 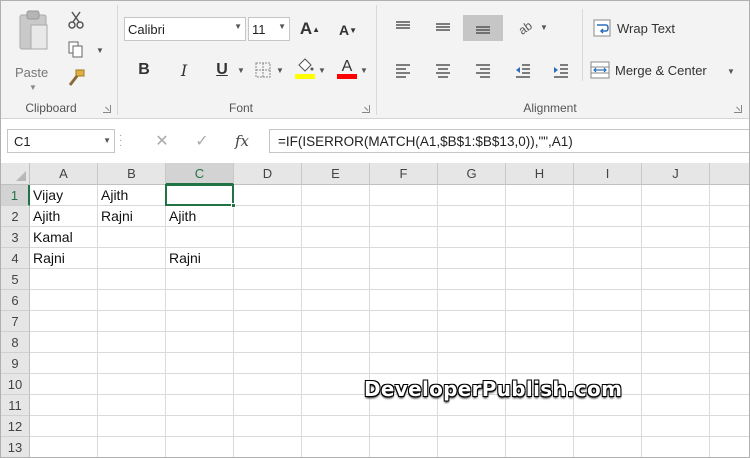 I want to click on cell-g2, so click(x=472, y=216).